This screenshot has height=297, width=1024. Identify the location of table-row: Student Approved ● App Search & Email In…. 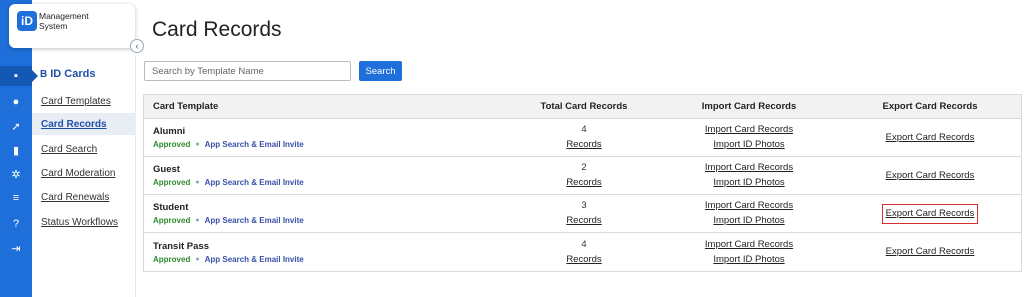
(582, 214).